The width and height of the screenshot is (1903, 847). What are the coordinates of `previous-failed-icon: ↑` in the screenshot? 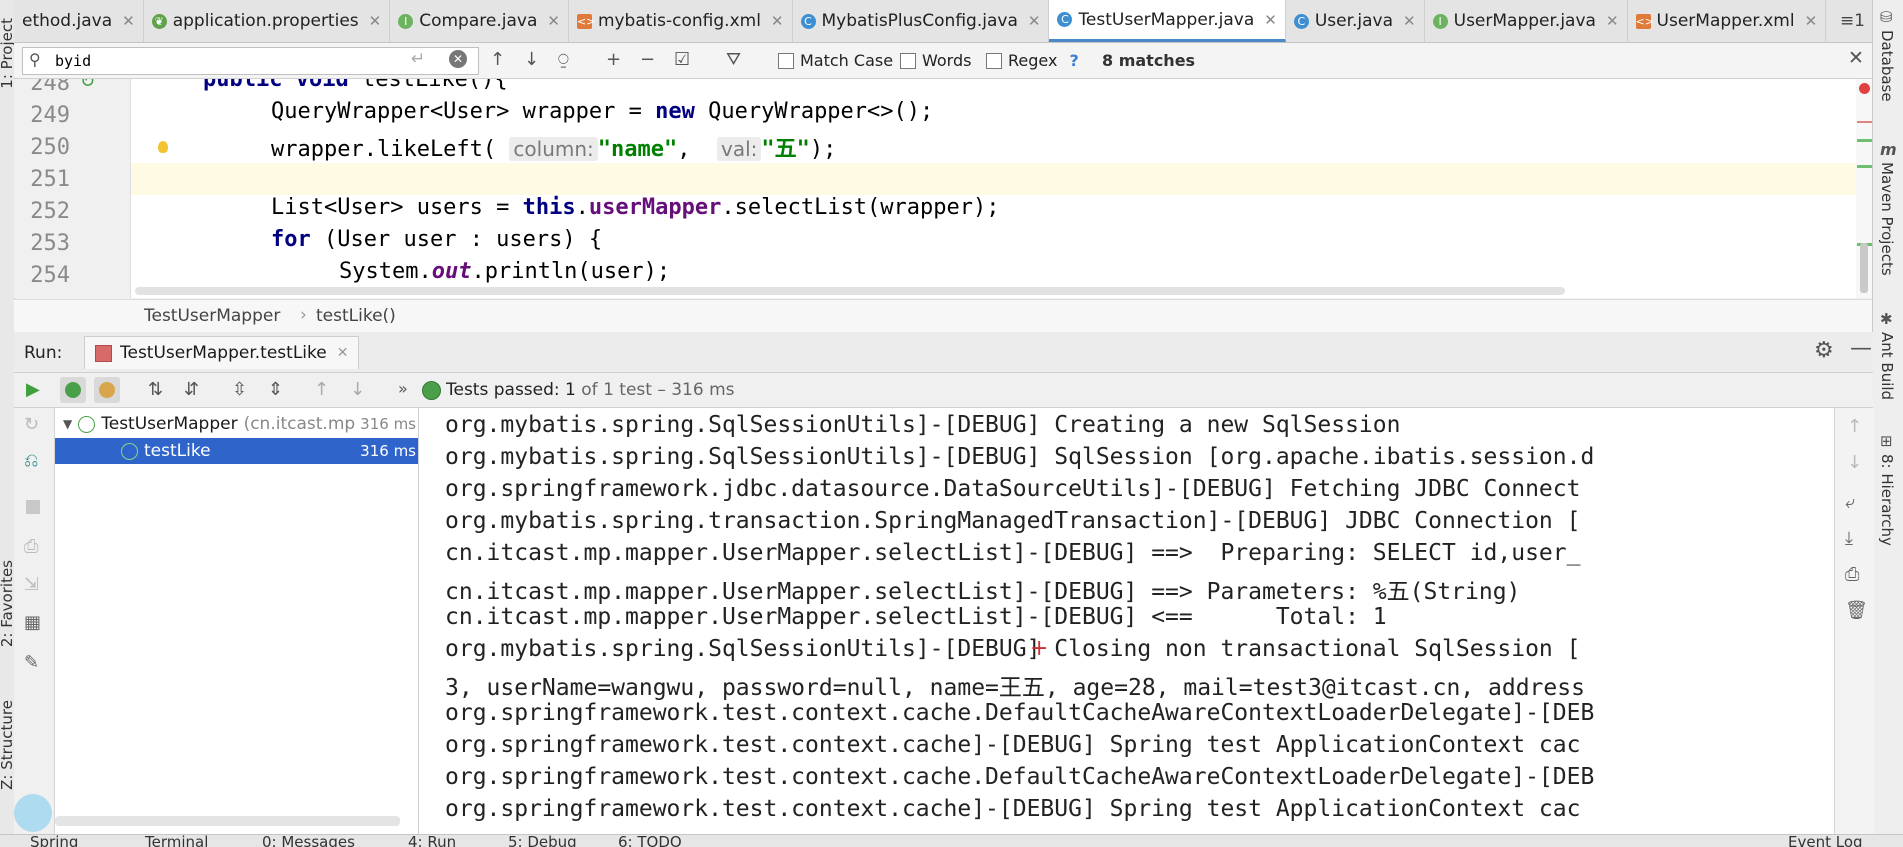 It's located at (321, 389).